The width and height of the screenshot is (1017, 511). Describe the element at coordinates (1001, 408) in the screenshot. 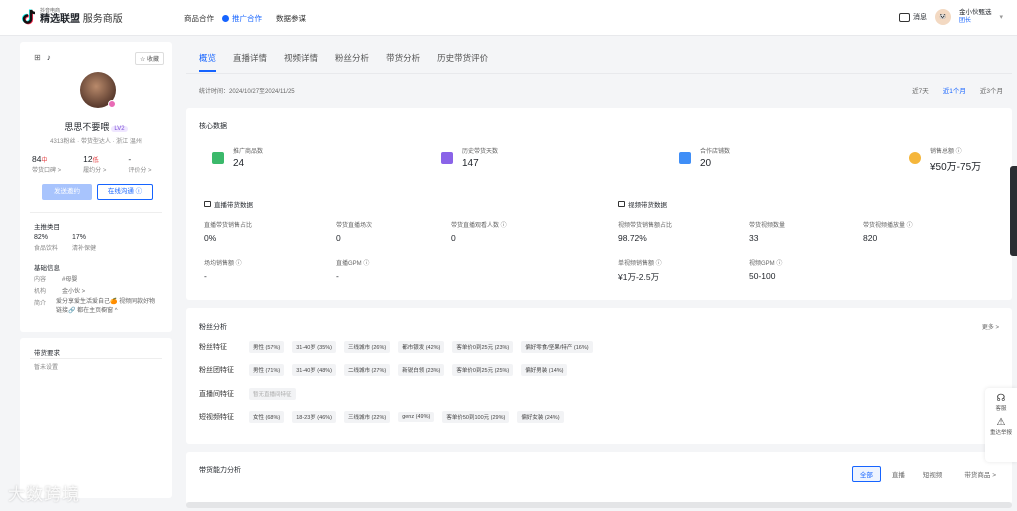

I see `service-button: 客服` at that location.